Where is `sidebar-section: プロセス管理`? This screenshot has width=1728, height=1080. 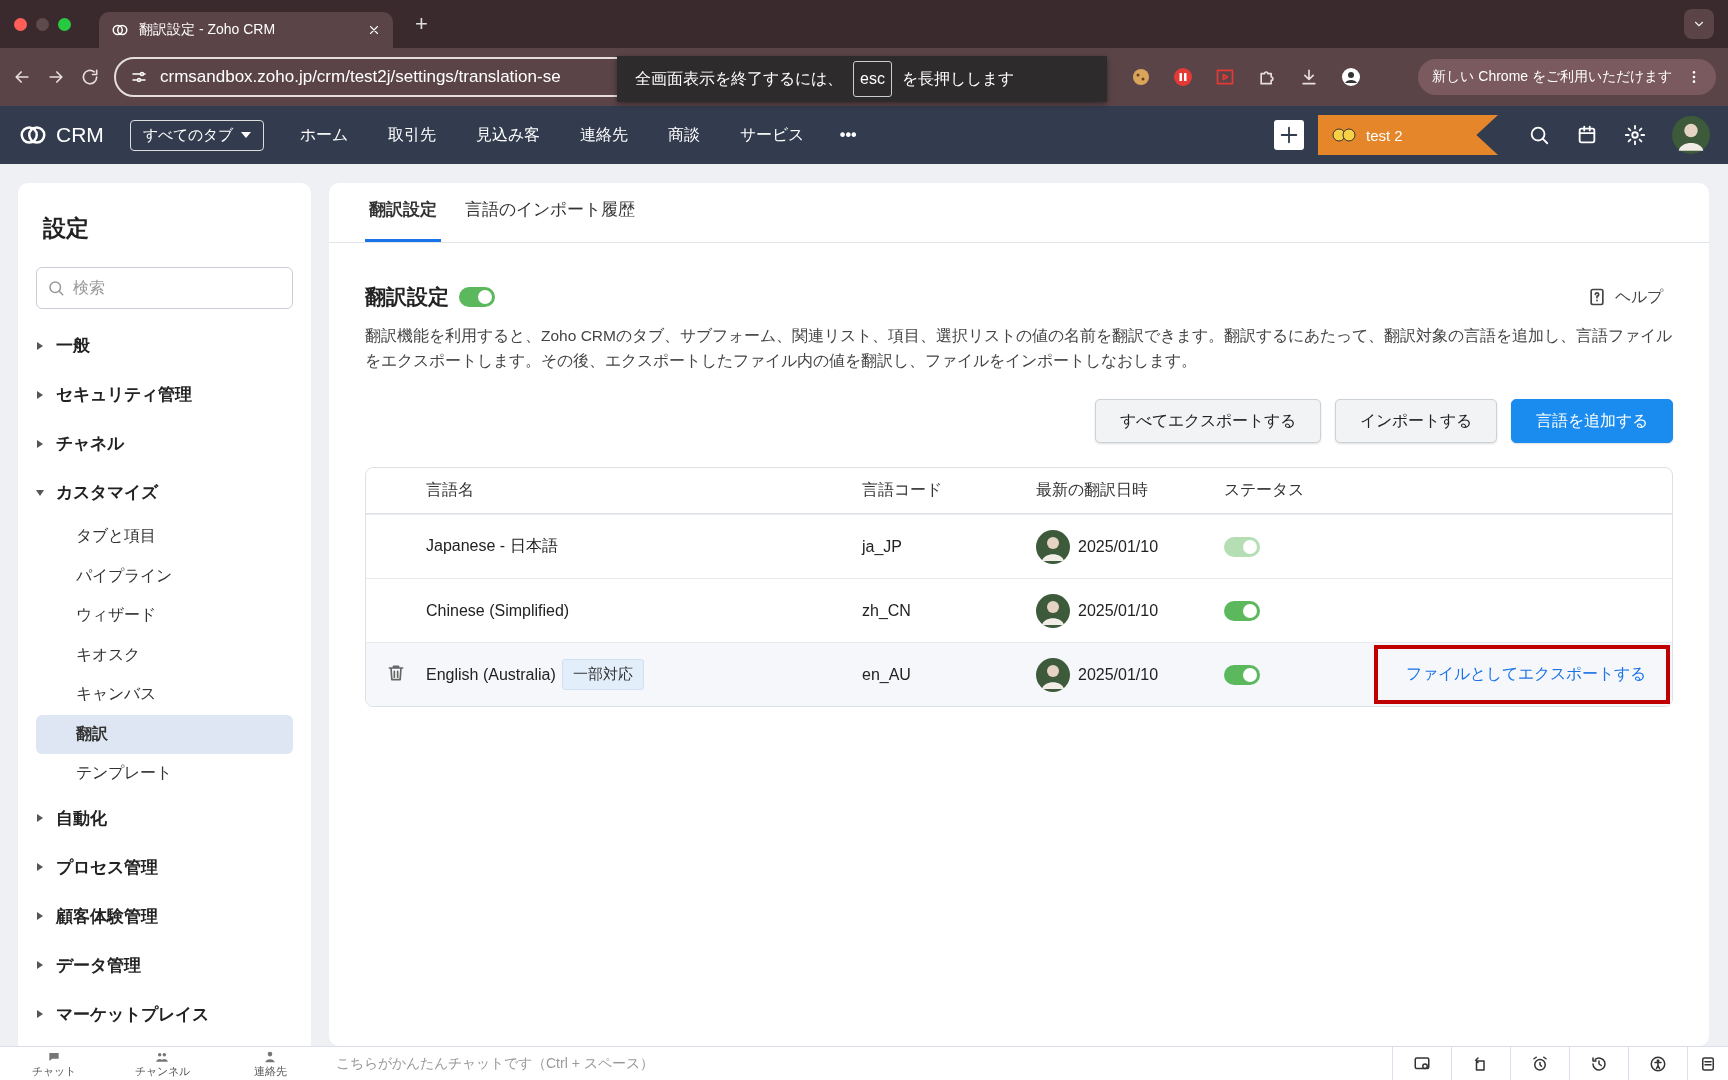
sidebar-section: プロセス管理 is located at coordinates (164, 867).